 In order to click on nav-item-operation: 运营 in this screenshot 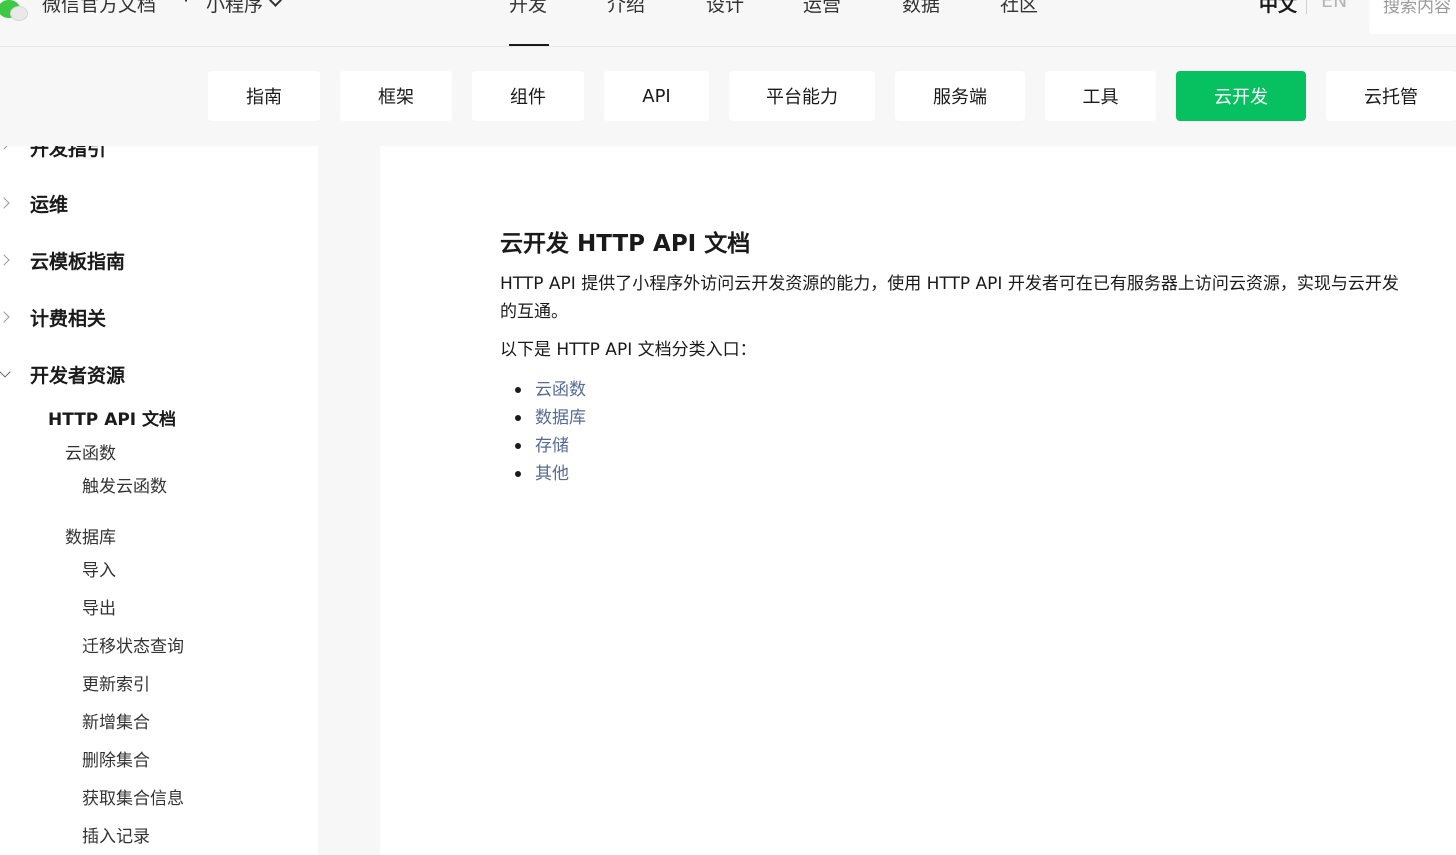, I will do `click(822, 8)`.